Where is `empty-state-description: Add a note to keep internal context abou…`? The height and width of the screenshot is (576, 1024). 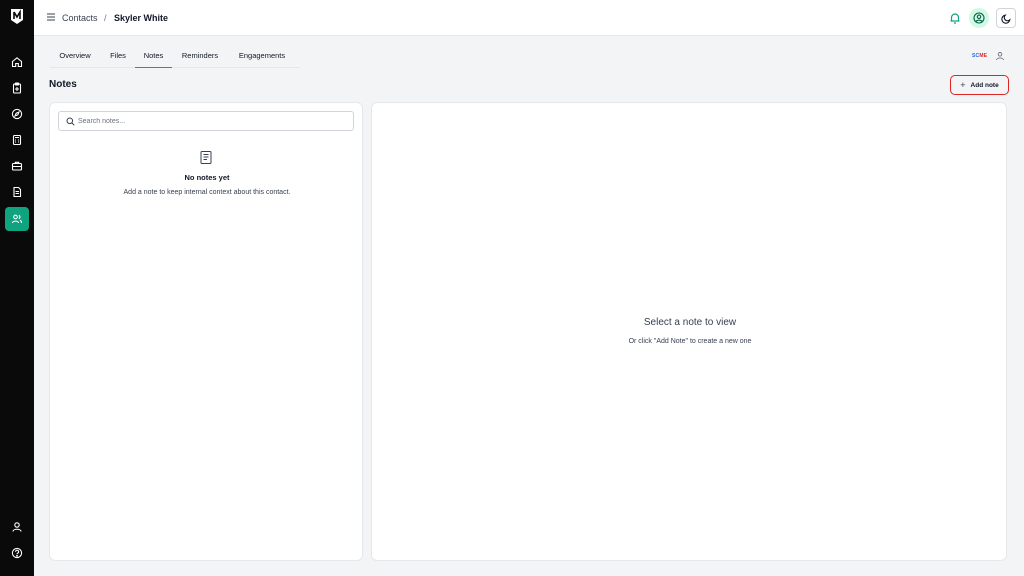 empty-state-description: Add a note to keep internal context abou… is located at coordinates (207, 192).